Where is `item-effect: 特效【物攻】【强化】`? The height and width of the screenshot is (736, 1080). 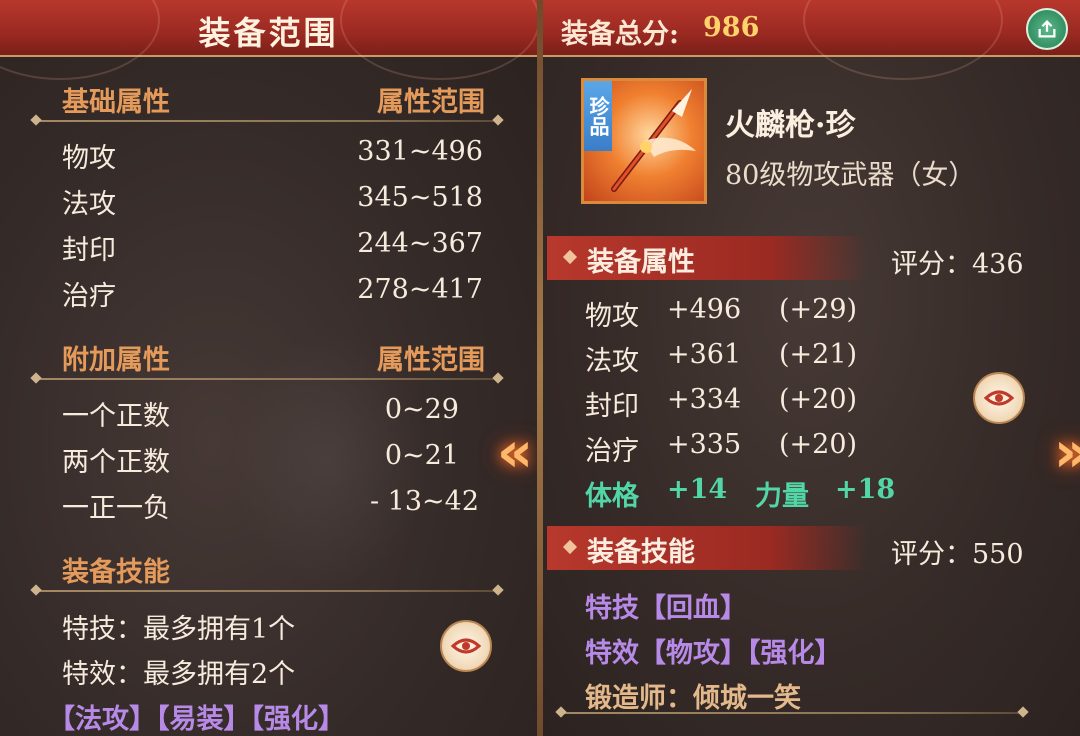
item-effect: 特效【物攻】【强化】 is located at coordinates (713, 653).